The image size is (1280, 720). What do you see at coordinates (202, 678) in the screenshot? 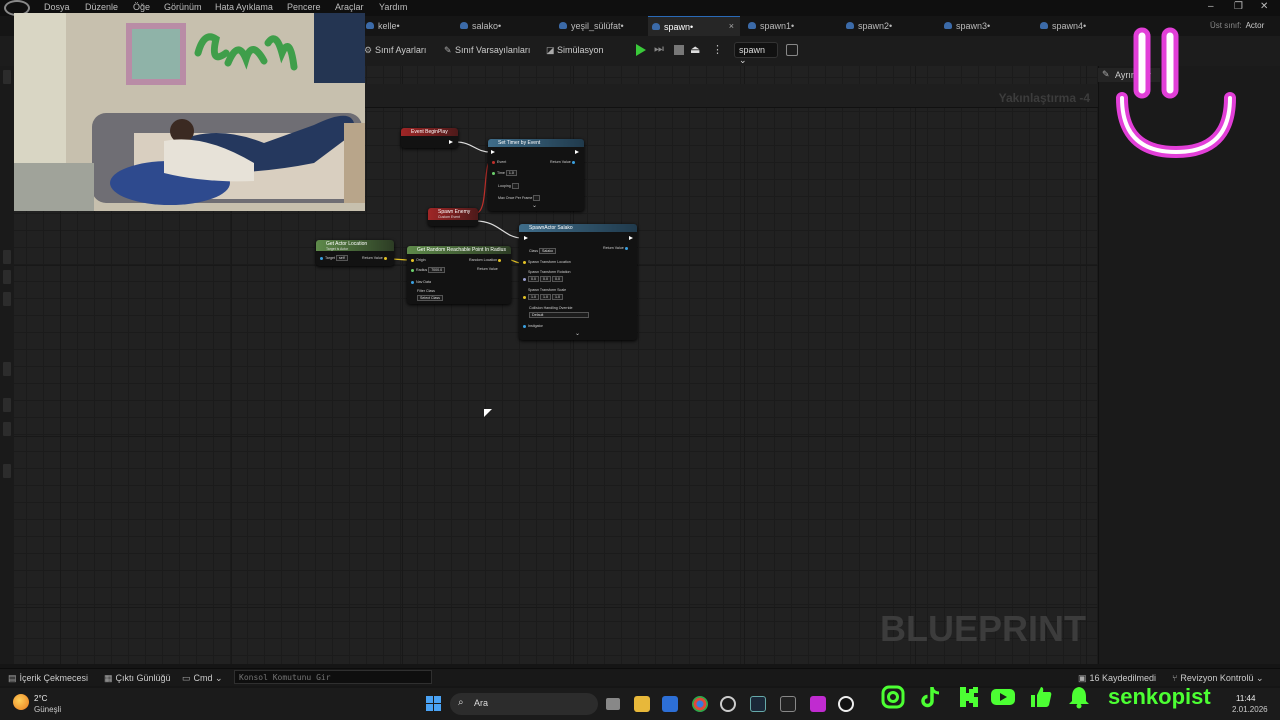
I see `cmd-select: ▭ Cmd ⌄` at bounding box center [202, 678].